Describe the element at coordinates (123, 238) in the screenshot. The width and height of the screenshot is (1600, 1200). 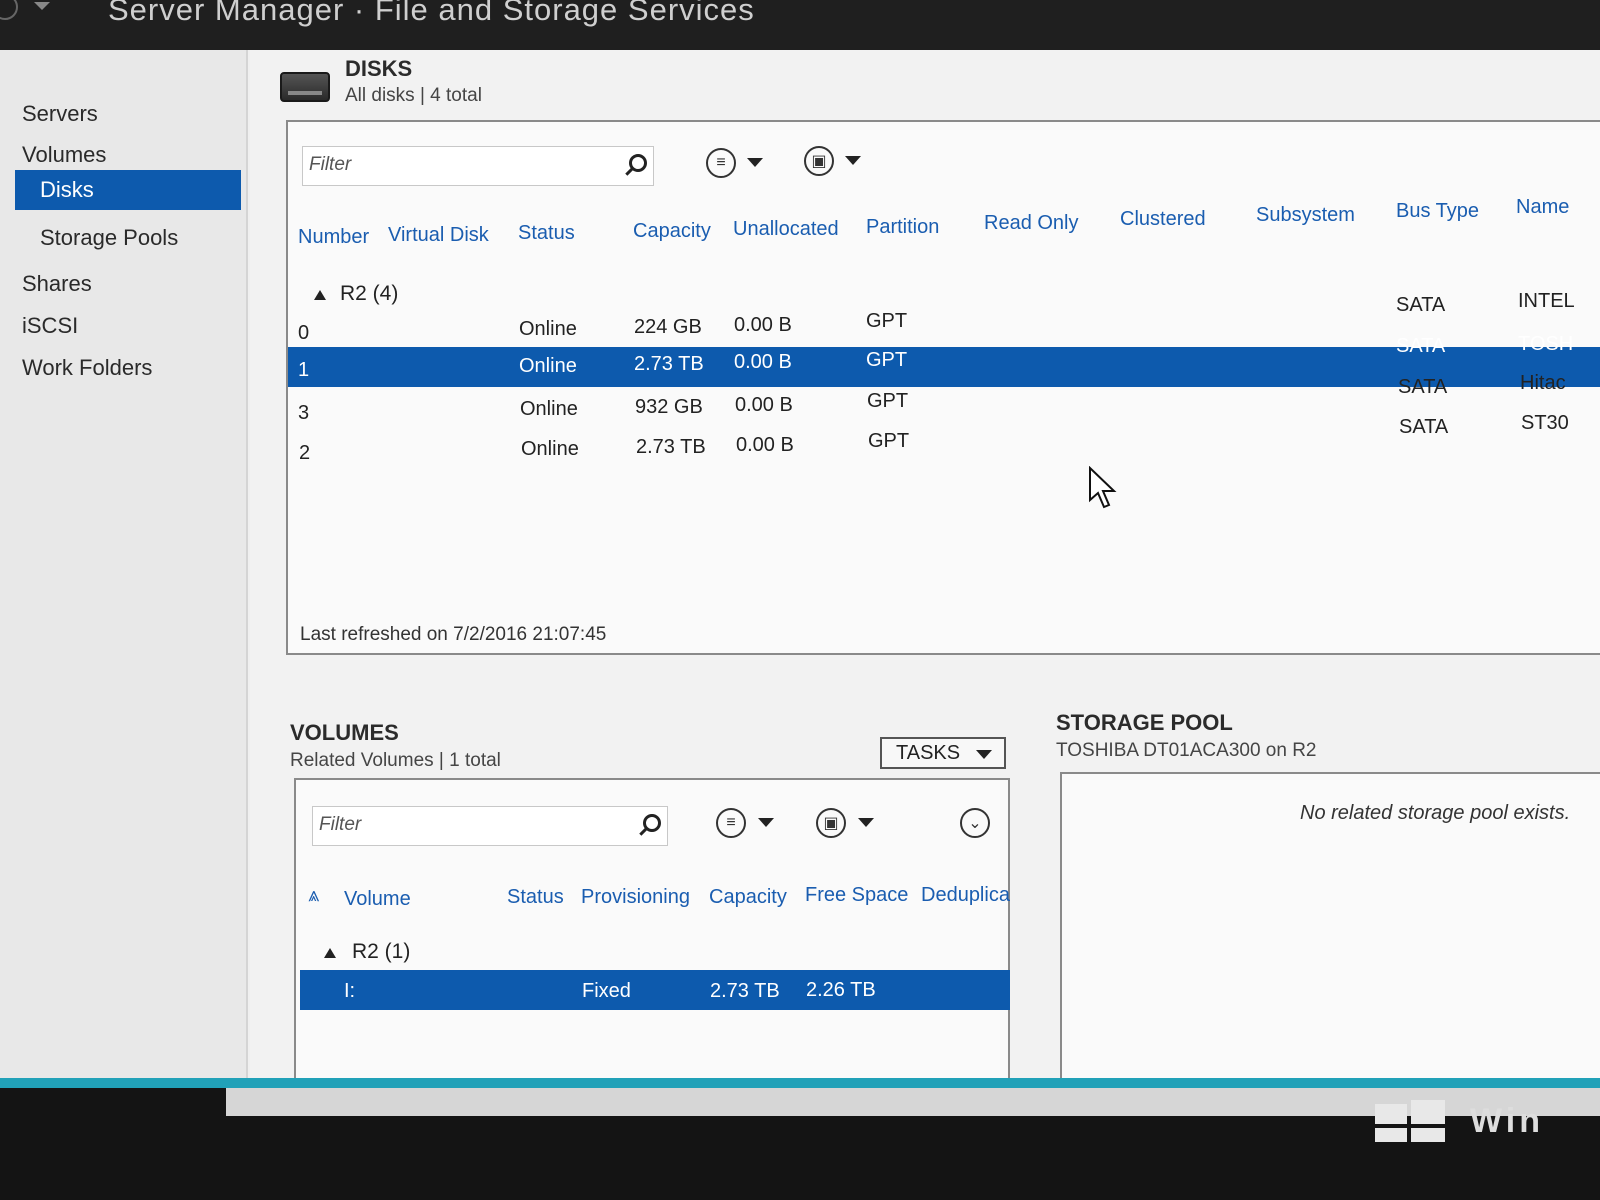
I see `sidebar-item-storage-pools: Storage Pools` at that location.